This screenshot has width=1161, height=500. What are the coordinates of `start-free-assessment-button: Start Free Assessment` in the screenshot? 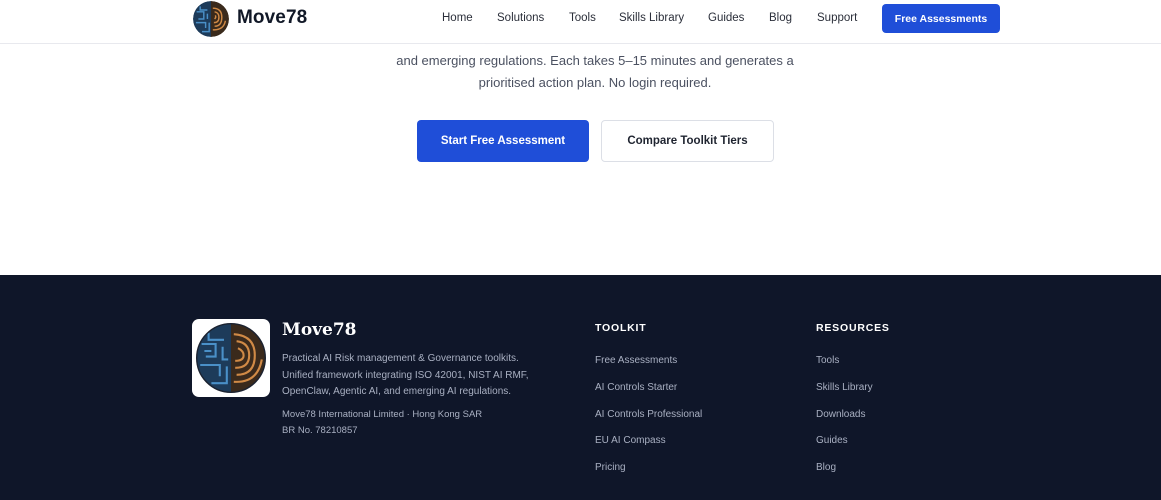 It's located at (503, 141).